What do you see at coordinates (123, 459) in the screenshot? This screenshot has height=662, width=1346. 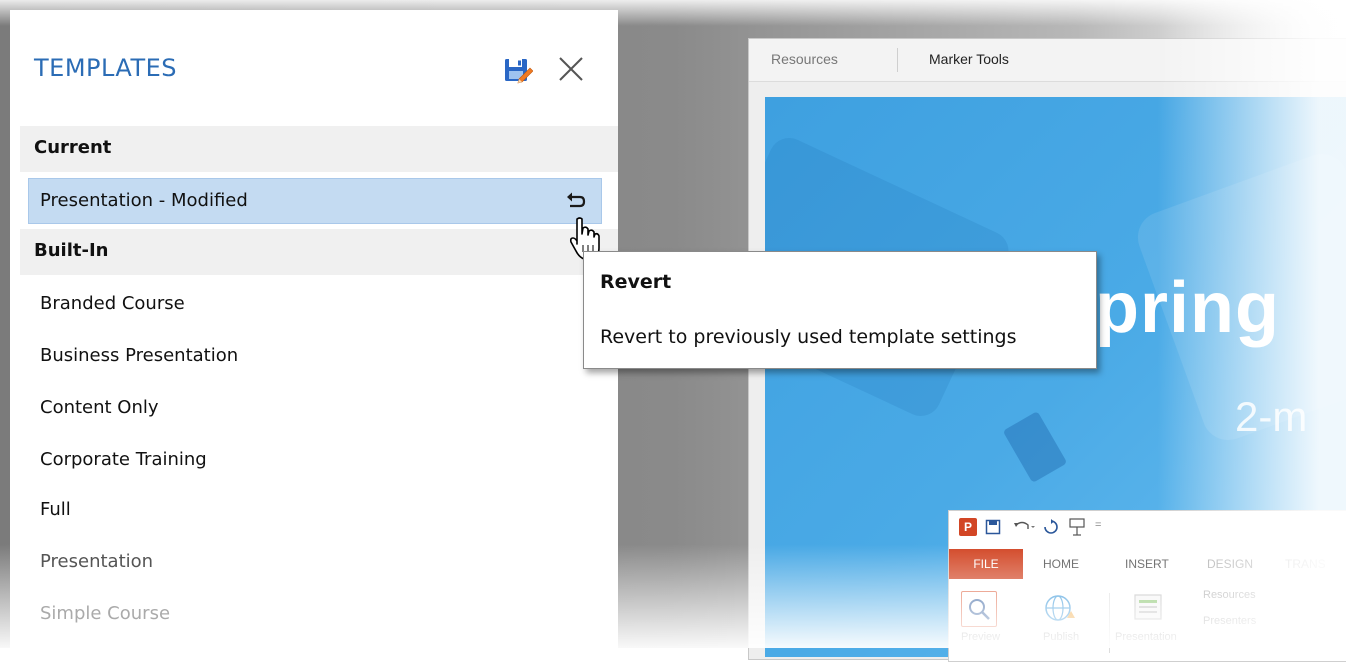 I see `template-item-corporate-training: Corporate Training` at bounding box center [123, 459].